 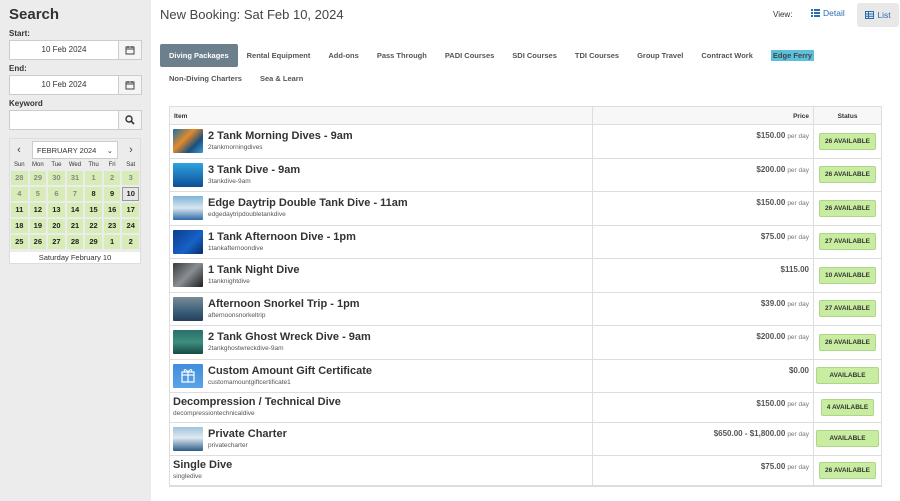 What do you see at coordinates (229, 181) in the screenshot?
I see `item-code: 3tankdive-9am` at bounding box center [229, 181].